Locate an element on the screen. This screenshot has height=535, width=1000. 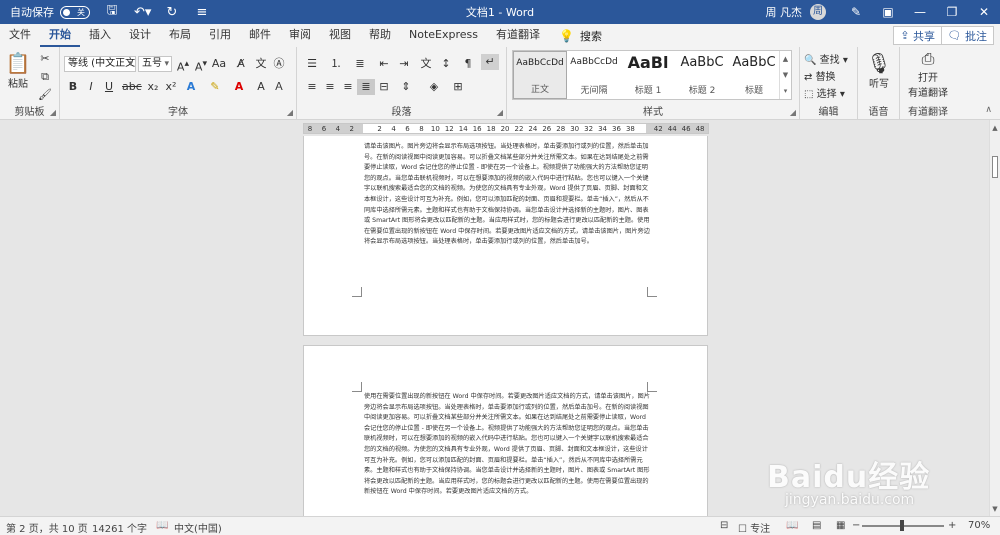
replace-button: ⇄ 替换 is located at coordinates (820, 75).